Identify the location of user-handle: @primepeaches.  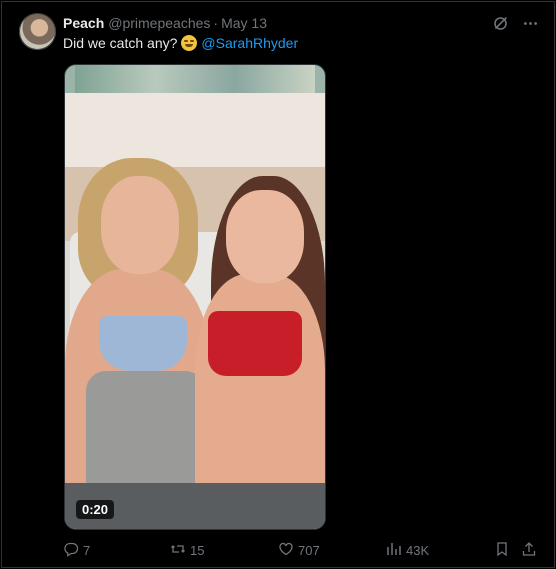
(159, 23).